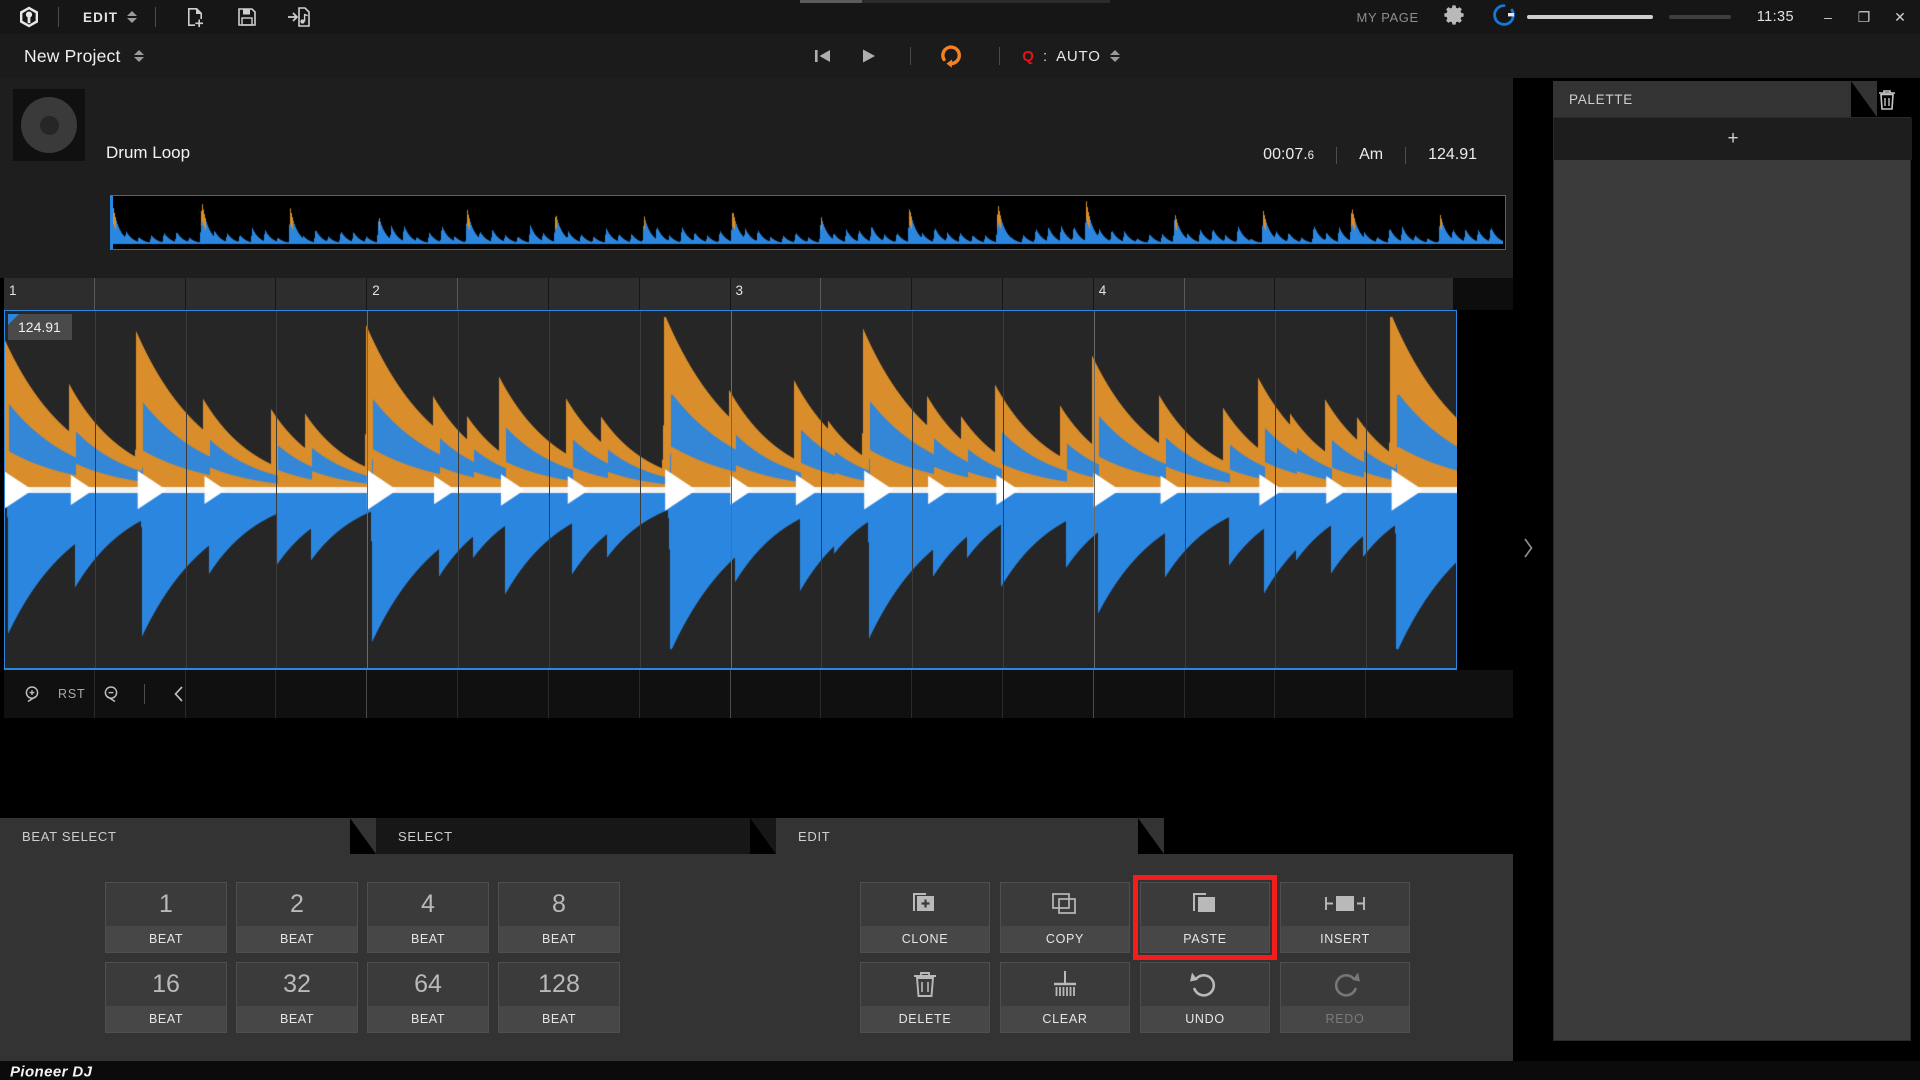 This screenshot has width=1920, height=1080. What do you see at coordinates (960, 1070) in the screenshot?
I see `footer-bar: Pioneer DJ` at bounding box center [960, 1070].